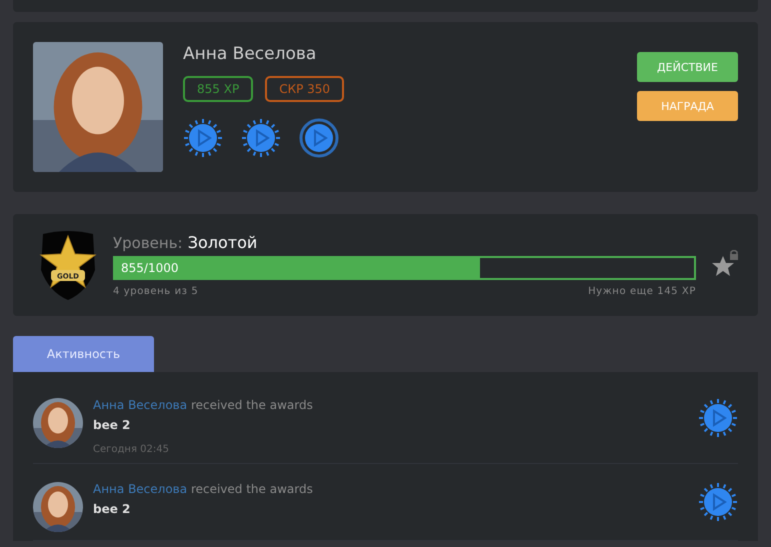 This screenshot has height=547, width=771. What do you see at coordinates (131, 449) in the screenshot?
I see `activity-time: Сегодня 02:45` at bounding box center [131, 449].